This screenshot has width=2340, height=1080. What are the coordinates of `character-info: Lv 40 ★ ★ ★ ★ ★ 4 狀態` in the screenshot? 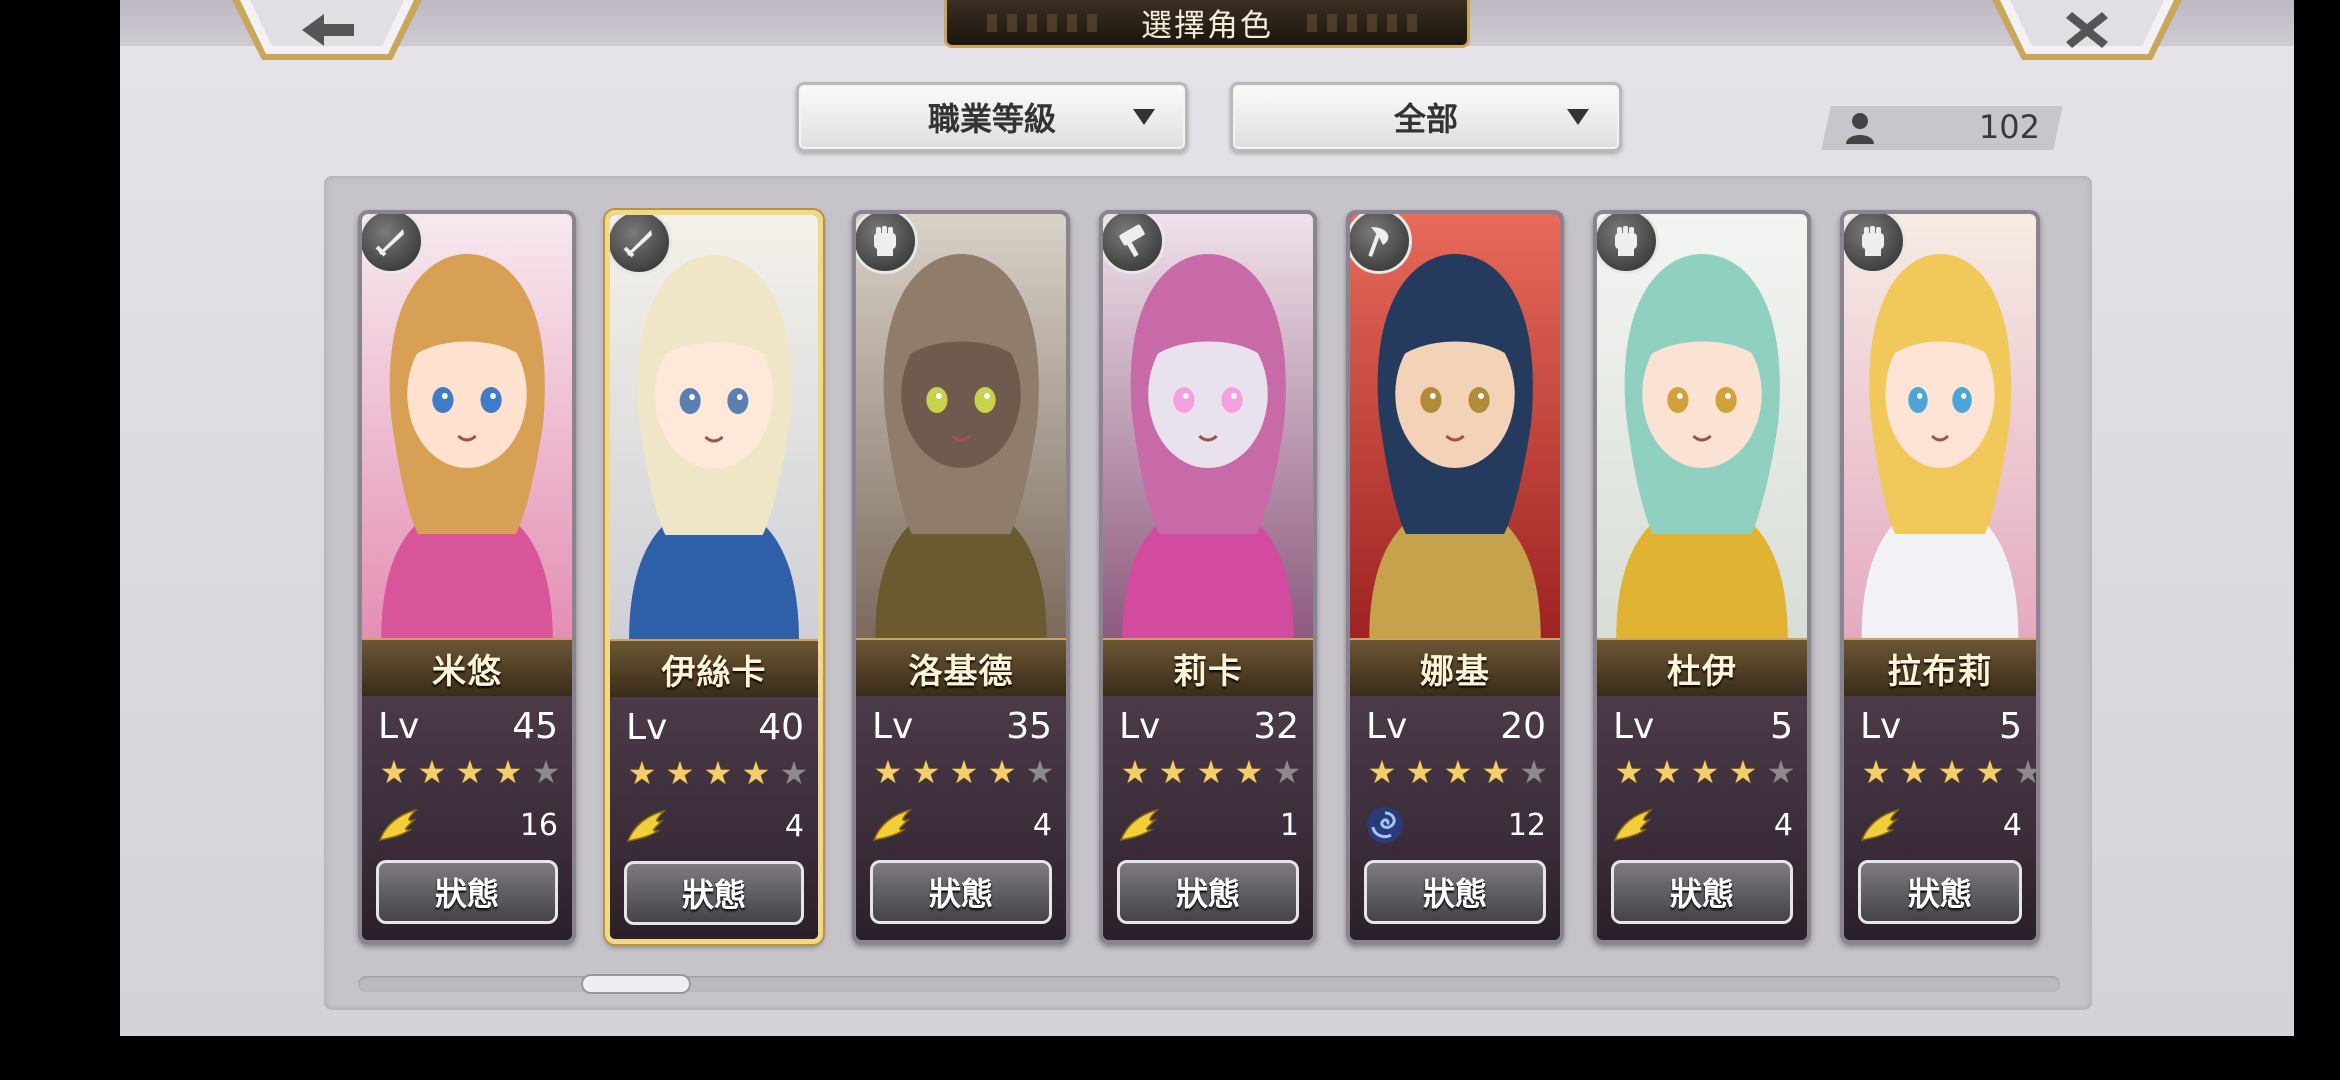 It's located at (714, 818).